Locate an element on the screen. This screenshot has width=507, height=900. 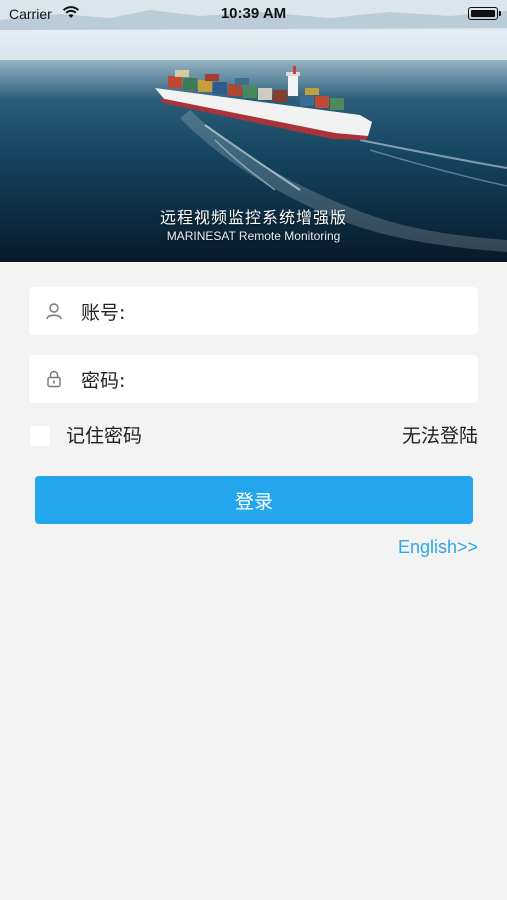
status-time: 10:39 AM is located at coordinates (253, 13).